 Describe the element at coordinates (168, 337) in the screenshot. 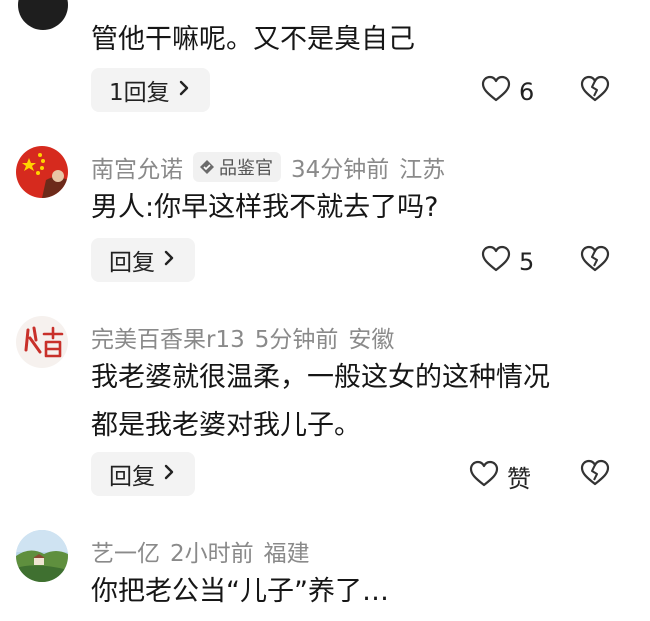

I see `author-name: 完美百香果r13` at that location.